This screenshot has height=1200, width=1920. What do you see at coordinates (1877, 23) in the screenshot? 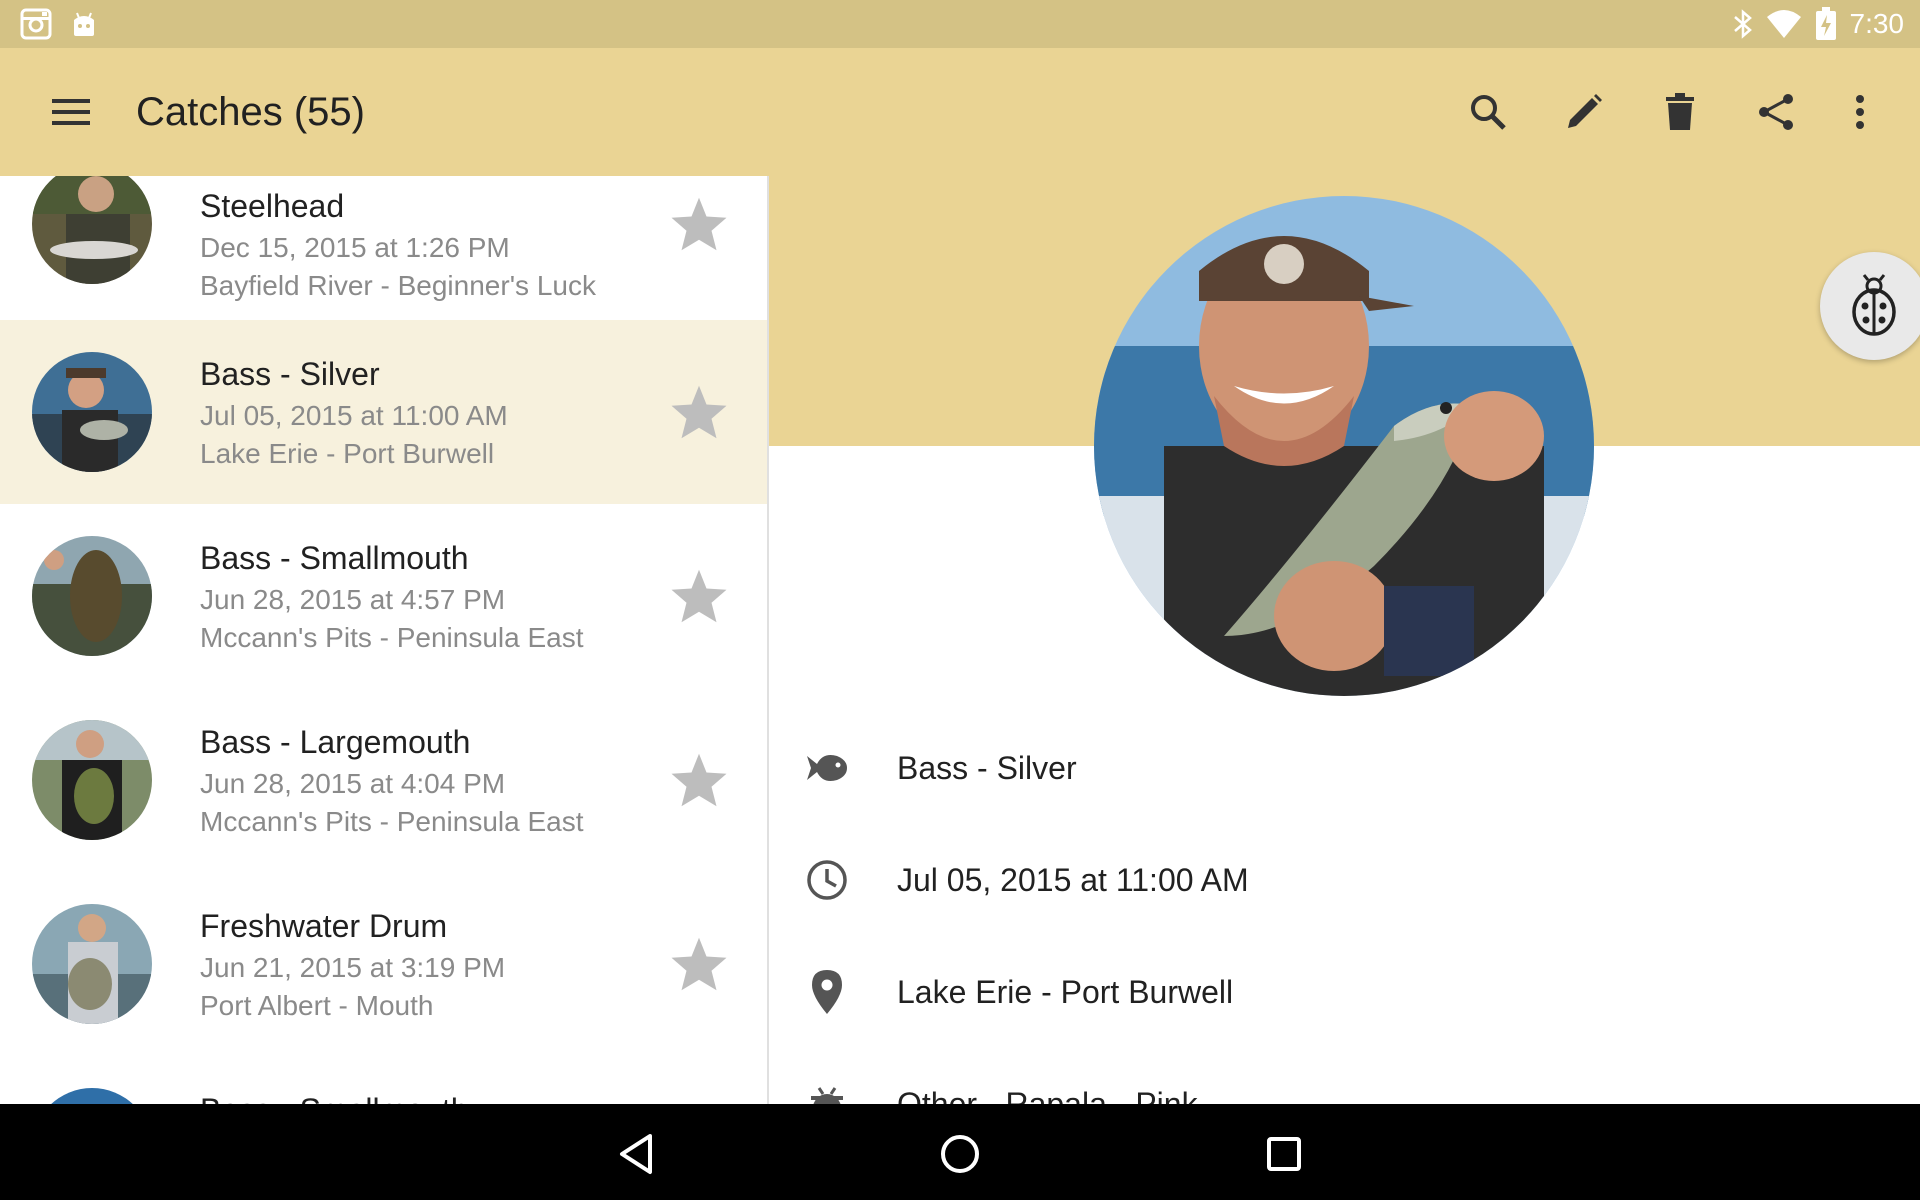
I see `status-time: 7:30` at bounding box center [1877, 23].